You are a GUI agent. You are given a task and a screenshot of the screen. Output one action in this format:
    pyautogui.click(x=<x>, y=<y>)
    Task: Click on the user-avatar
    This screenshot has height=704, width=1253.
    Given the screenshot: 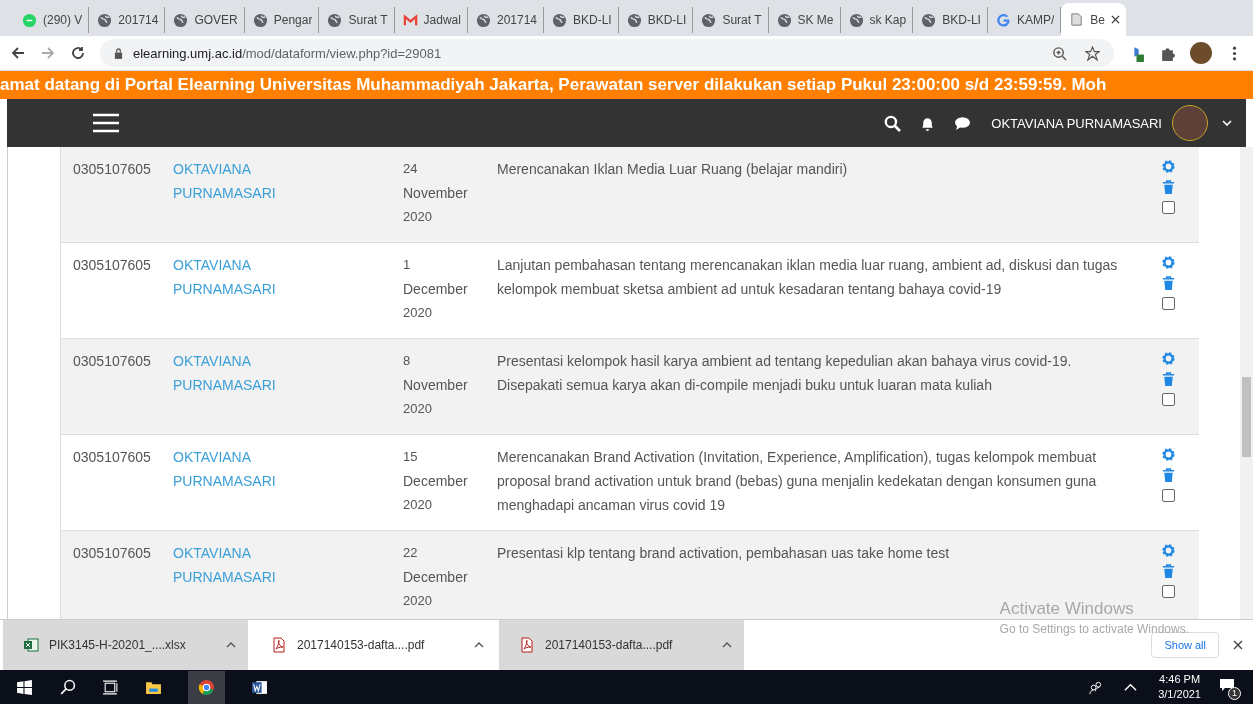 What is the action you would take?
    pyautogui.click(x=1190, y=123)
    